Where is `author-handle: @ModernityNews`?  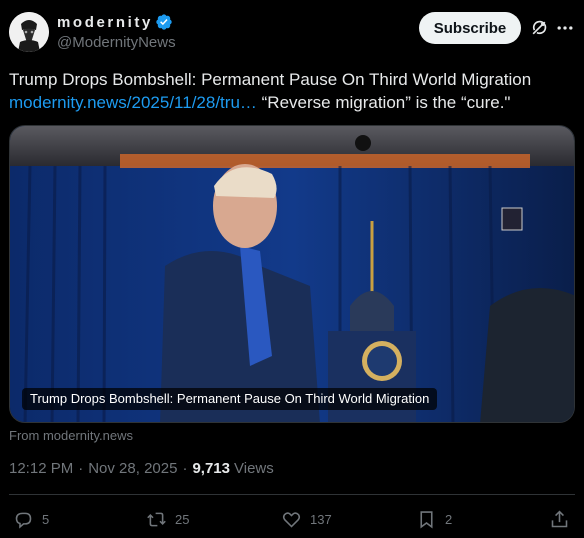 author-handle: @ModernityNews is located at coordinates (116, 42).